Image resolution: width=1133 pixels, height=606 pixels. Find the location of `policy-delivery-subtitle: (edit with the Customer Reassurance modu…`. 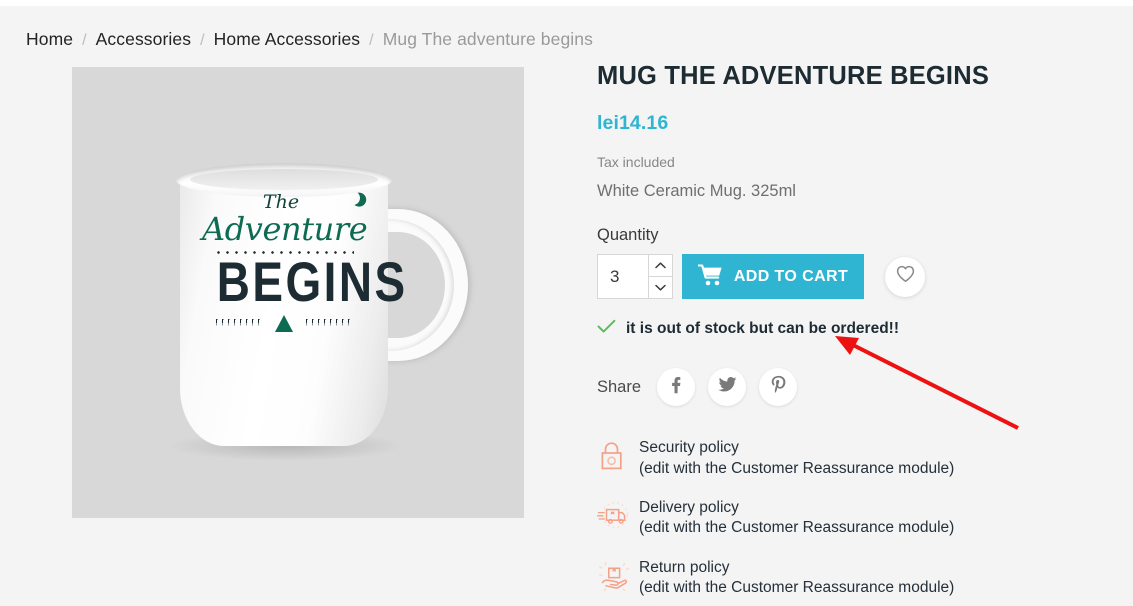

policy-delivery-subtitle: (edit with the Customer Reassurance modu… is located at coordinates (797, 528).